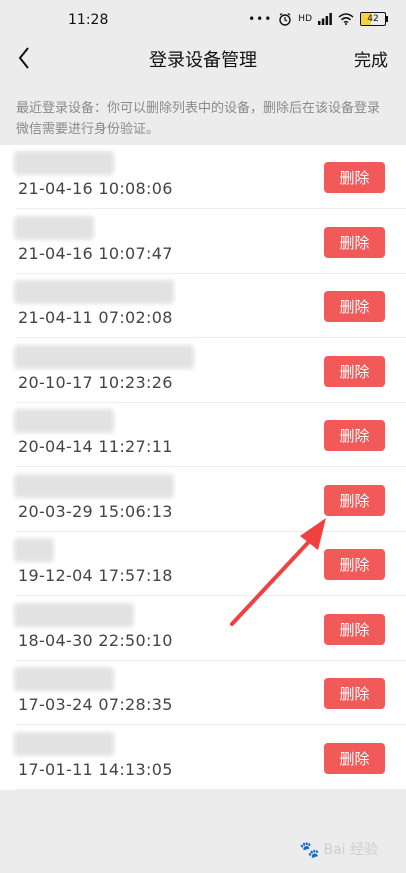 This screenshot has height=873, width=406. I want to click on page-title: 登录设备管理, so click(203, 60).